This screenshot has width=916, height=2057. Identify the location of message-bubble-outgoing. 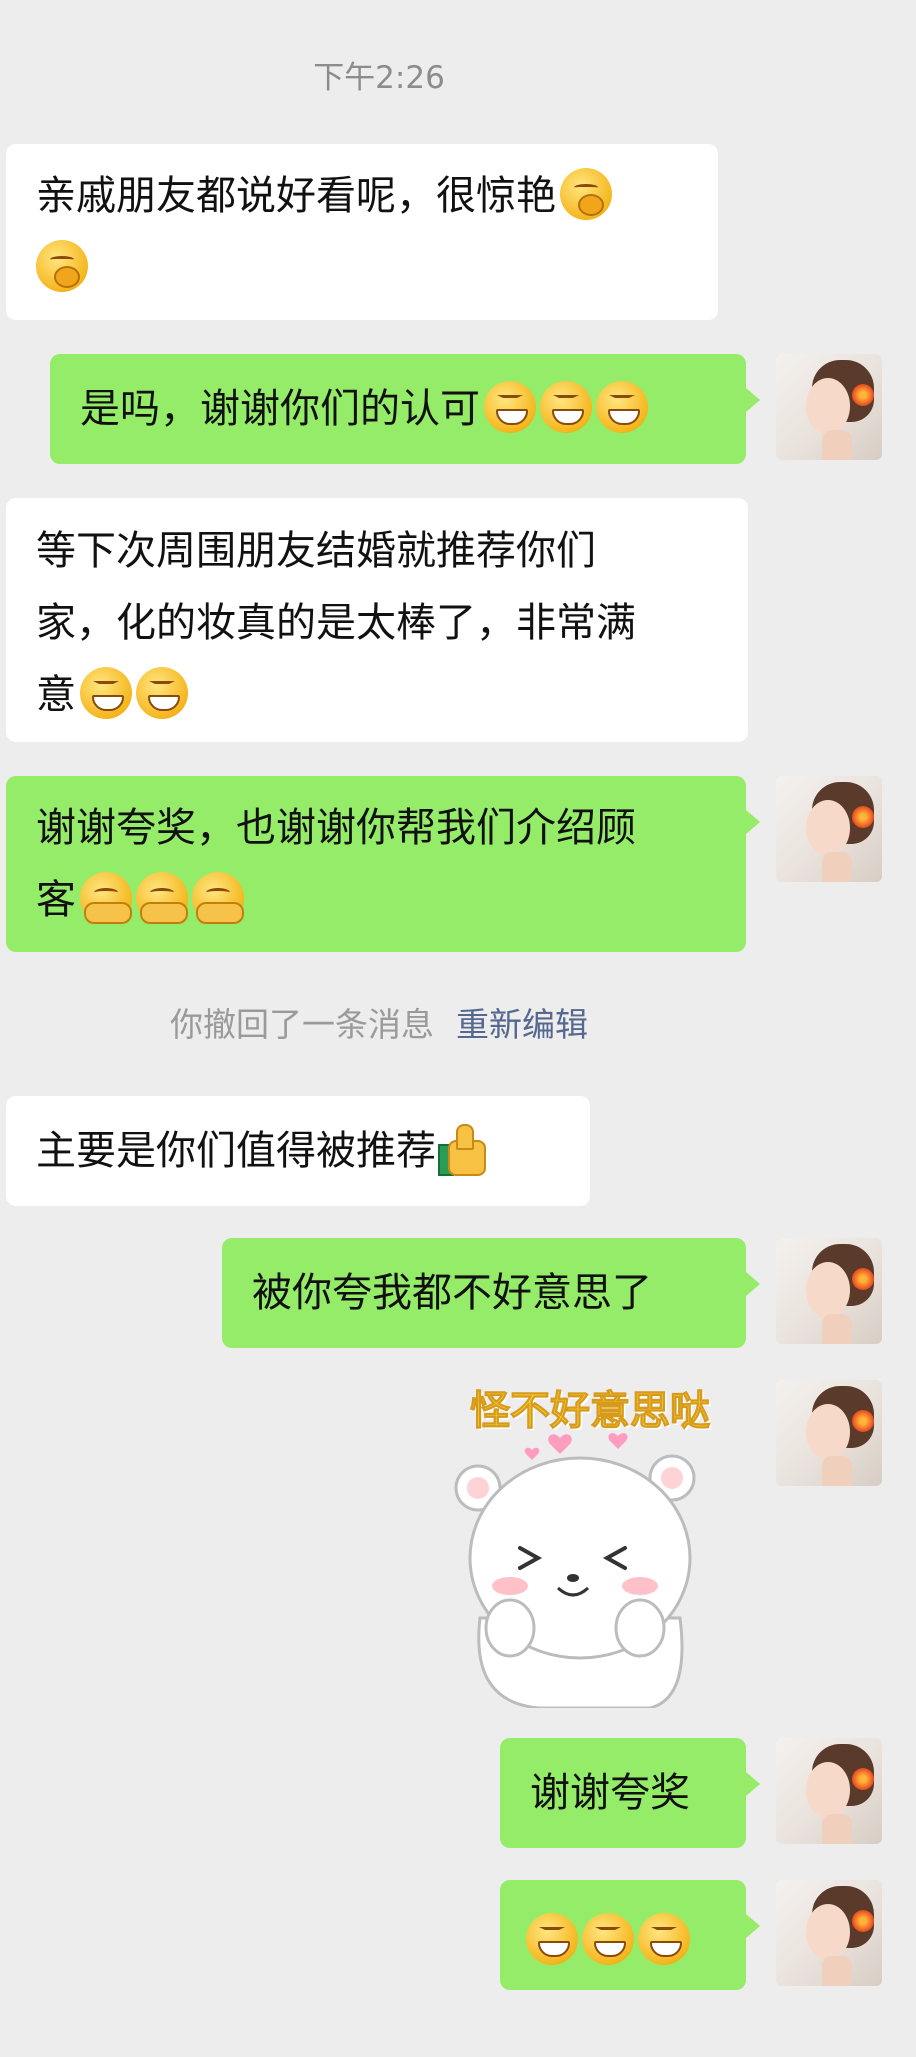
(630, 1935).